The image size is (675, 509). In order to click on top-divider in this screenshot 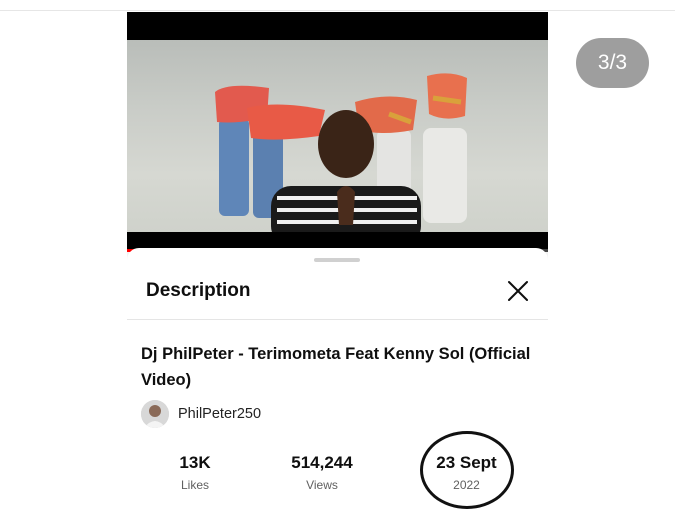, I will do `click(337, 10)`.